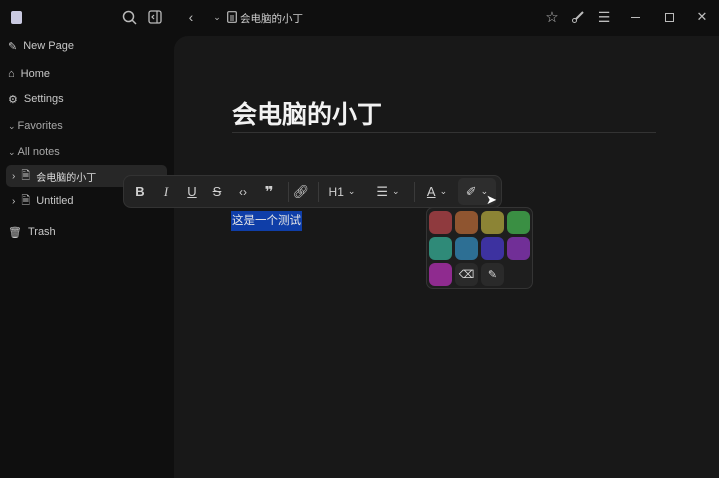  I want to click on eraser-button: ⌫, so click(466, 274).